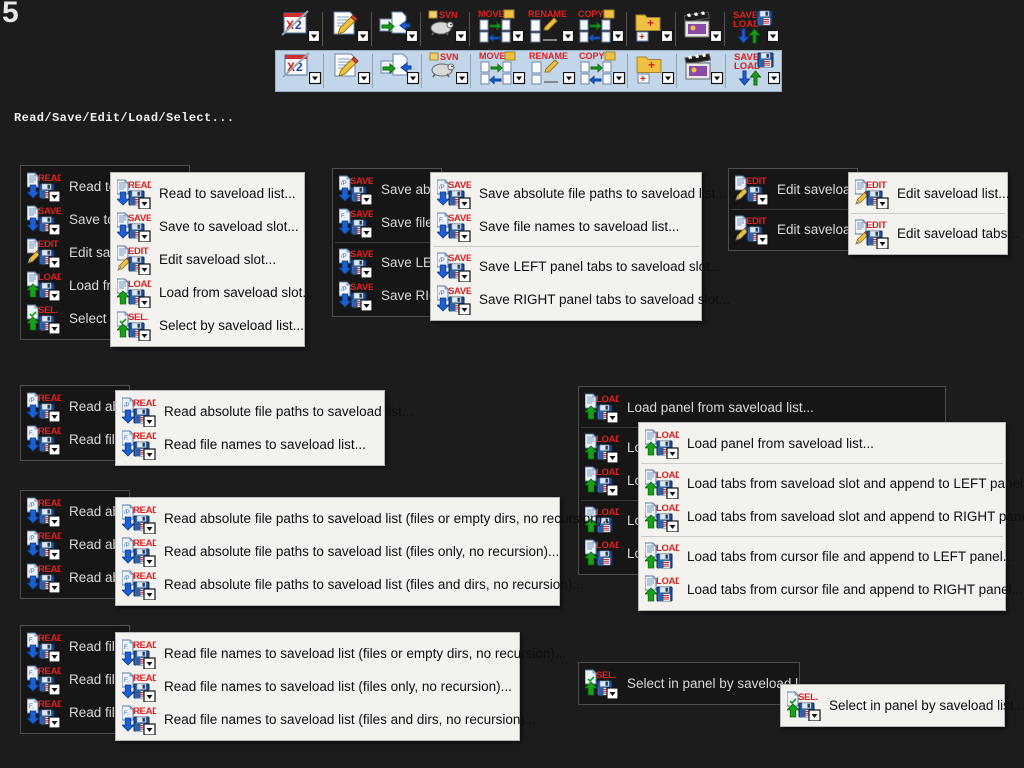 This screenshot has height=768, width=1024. I want to click on svg-text: RENAME, so click(547, 14).